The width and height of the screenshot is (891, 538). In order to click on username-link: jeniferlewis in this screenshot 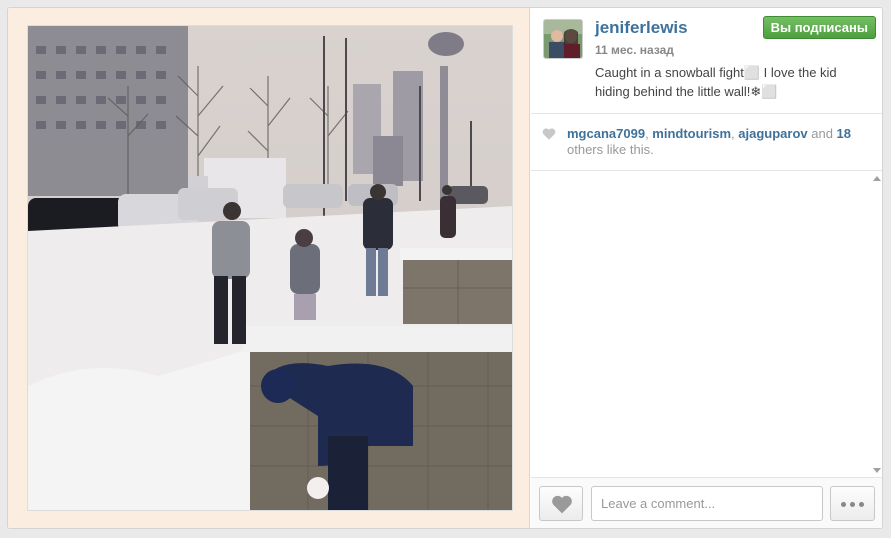, I will do `click(641, 28)`.